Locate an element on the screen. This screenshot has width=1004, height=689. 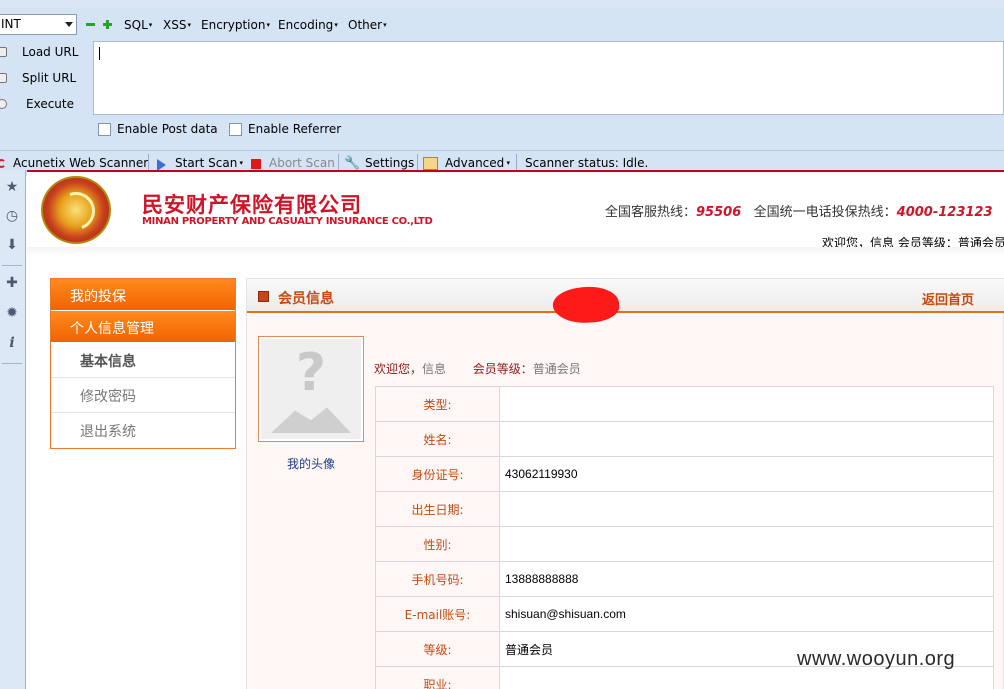
table-row: 性别: is located at coordinates (684, 544).